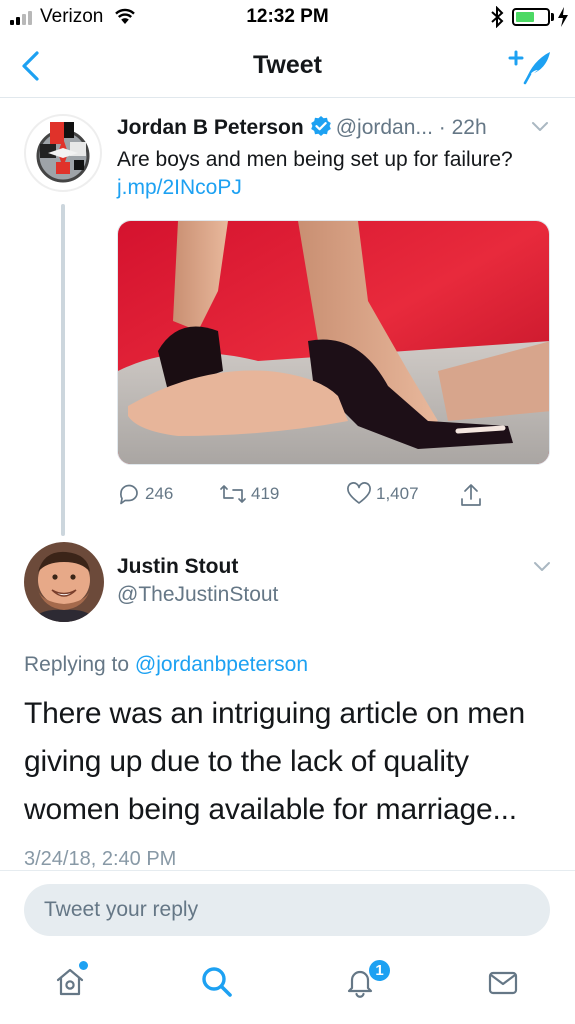  What do you see at coordinates (63, 370) in the screenshot?
I see `thread-connector-line` at bounding box center [63, 370].